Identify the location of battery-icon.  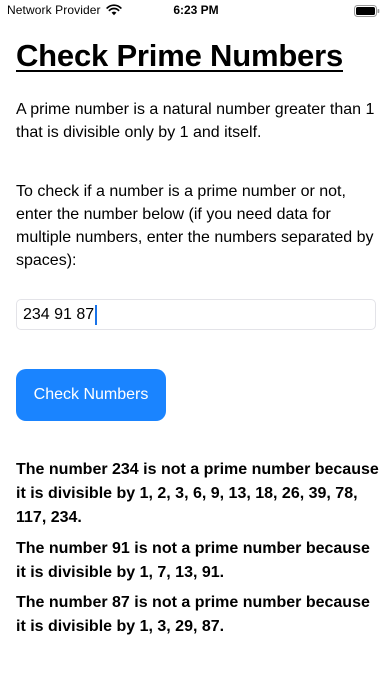
(367, 11).